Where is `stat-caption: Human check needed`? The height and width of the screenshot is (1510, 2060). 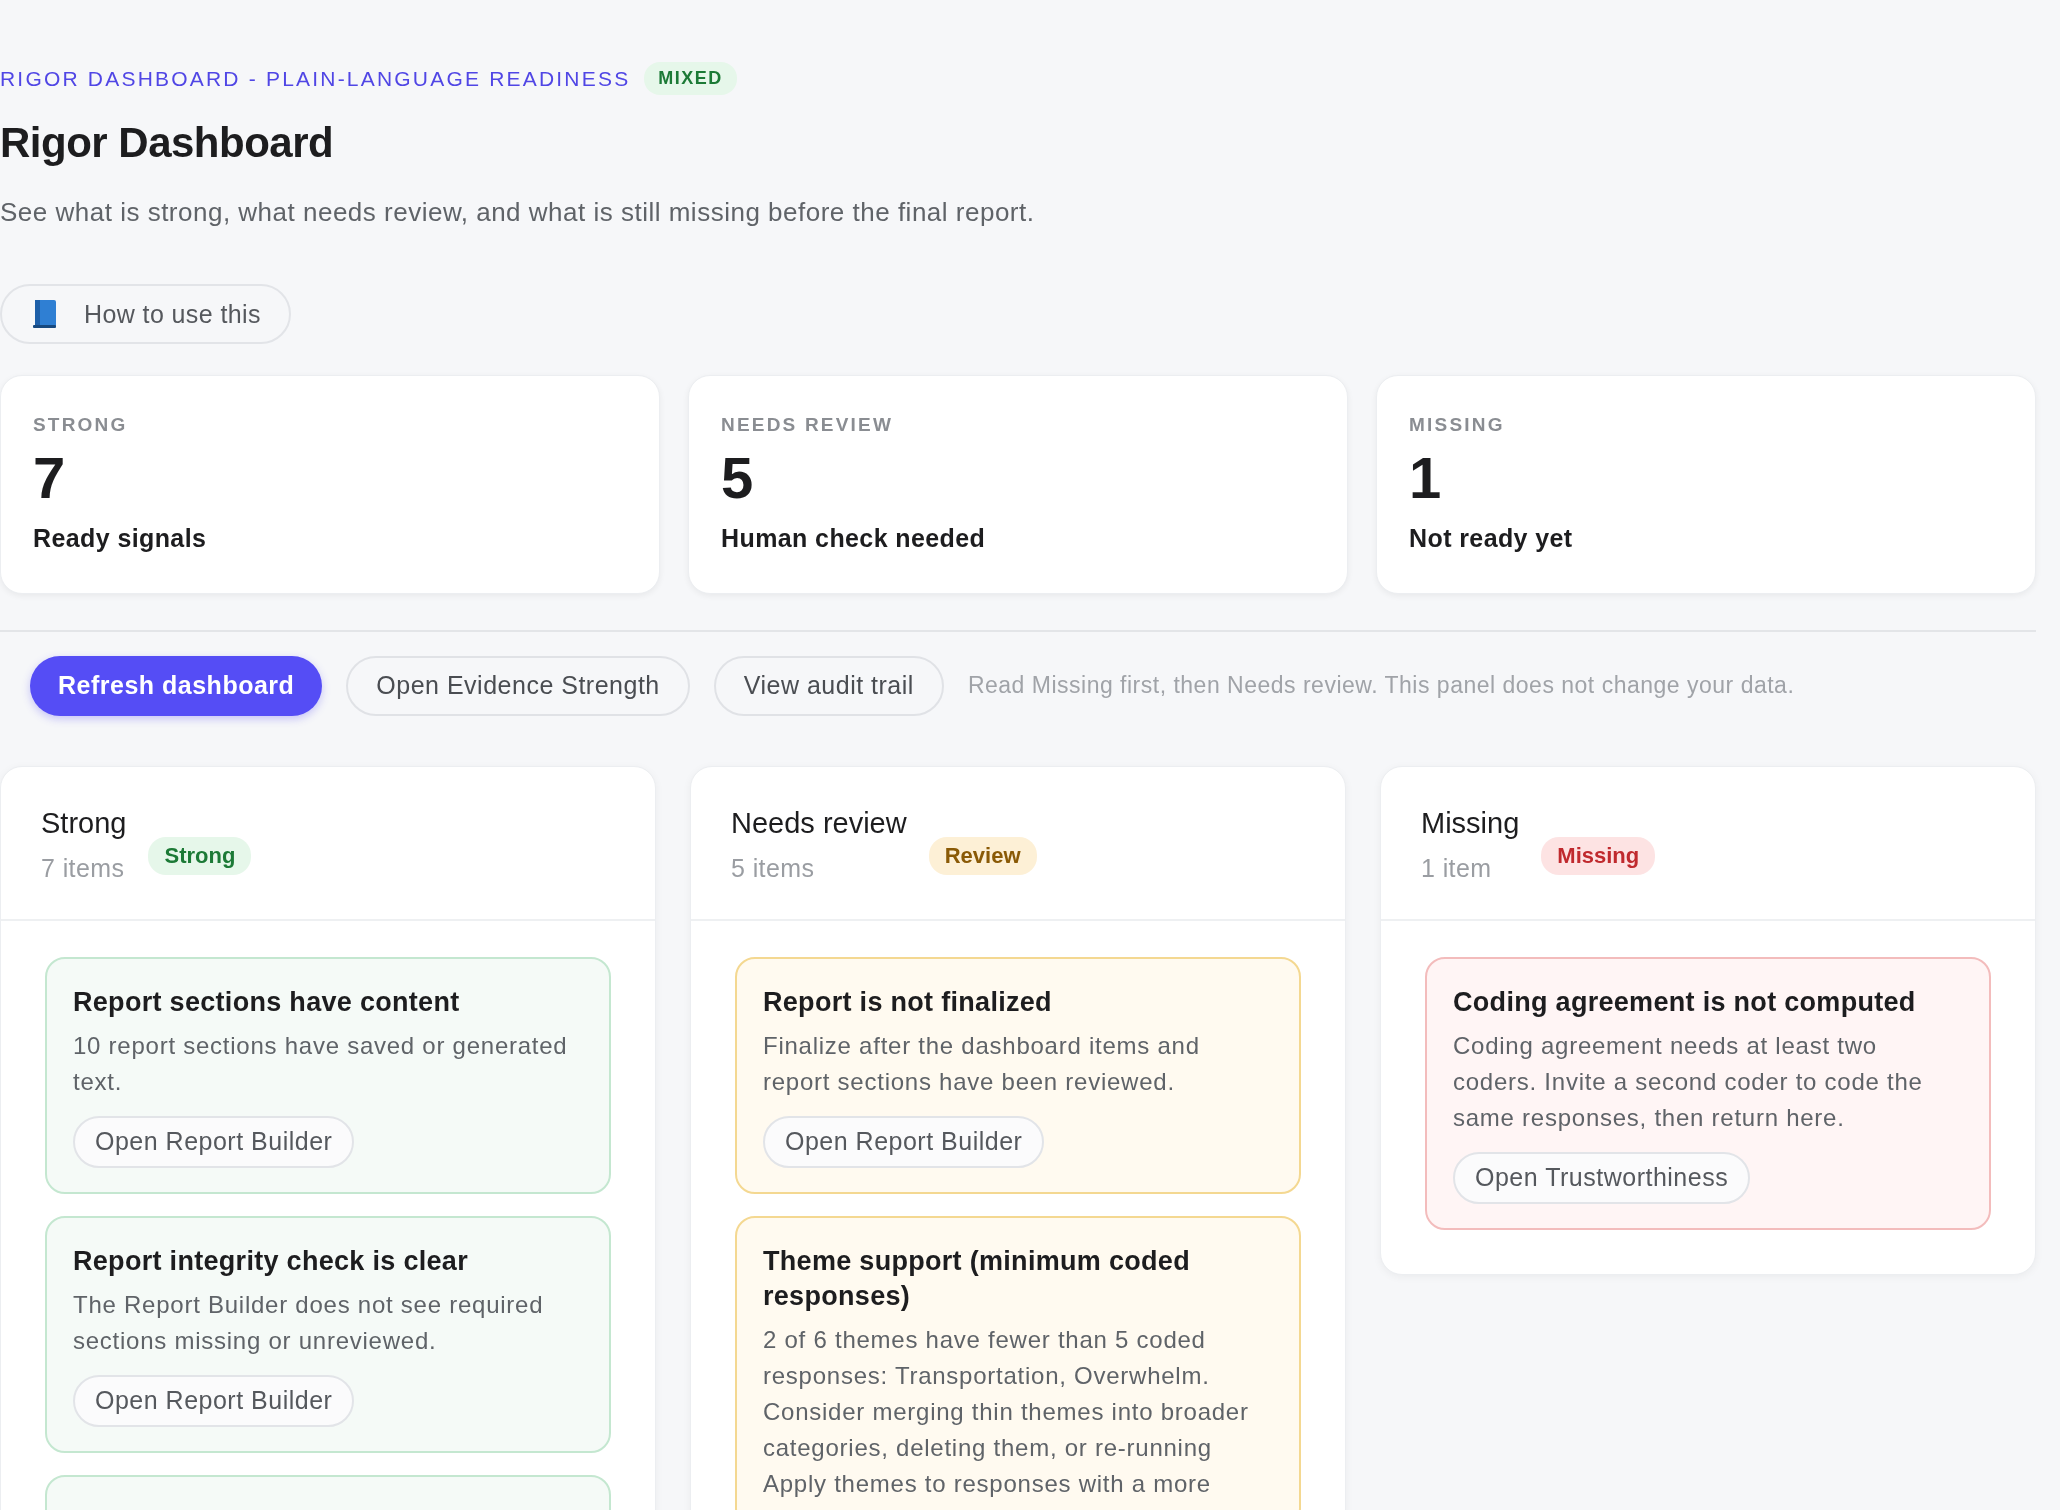 stat-caption: Human check needed is located at coordinates (854, 538).